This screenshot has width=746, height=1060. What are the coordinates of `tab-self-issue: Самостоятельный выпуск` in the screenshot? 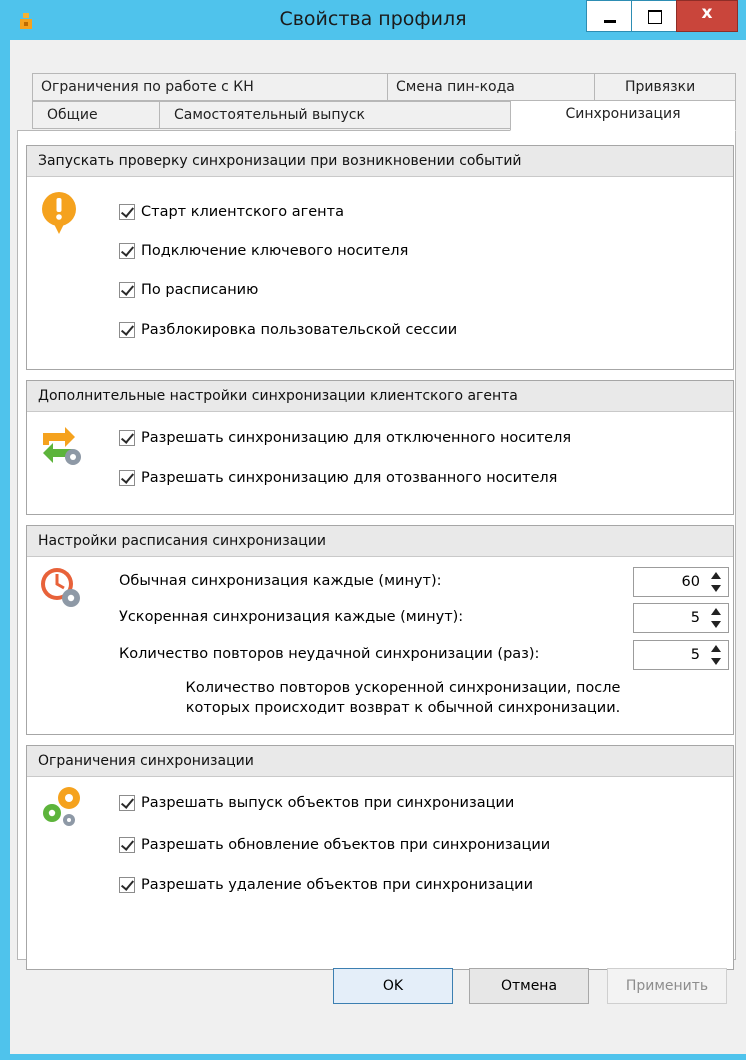 It's located at (335, 115).